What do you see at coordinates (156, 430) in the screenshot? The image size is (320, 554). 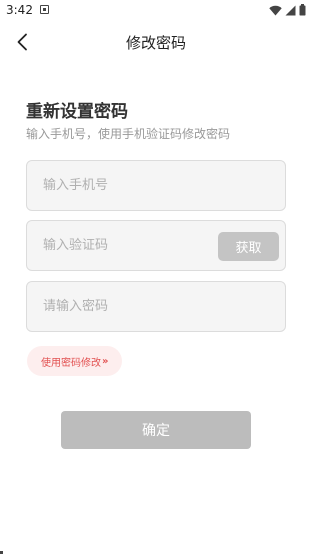 I see `confirm-button: 确定` at bounding box center [156, 430].